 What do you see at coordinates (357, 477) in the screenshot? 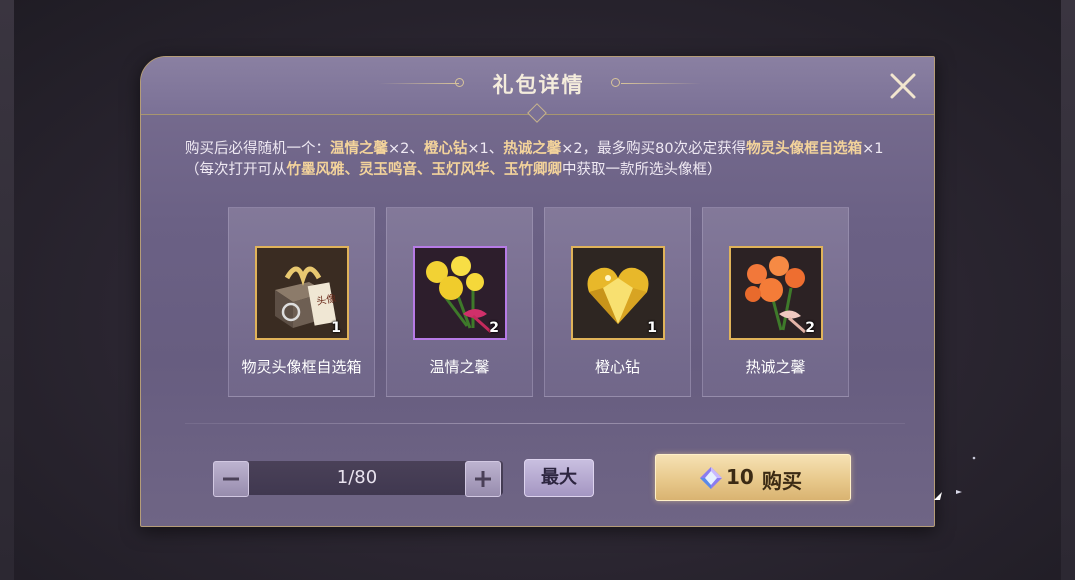
I see `quantity-value: 1/80` at bounding box center [357, 477].